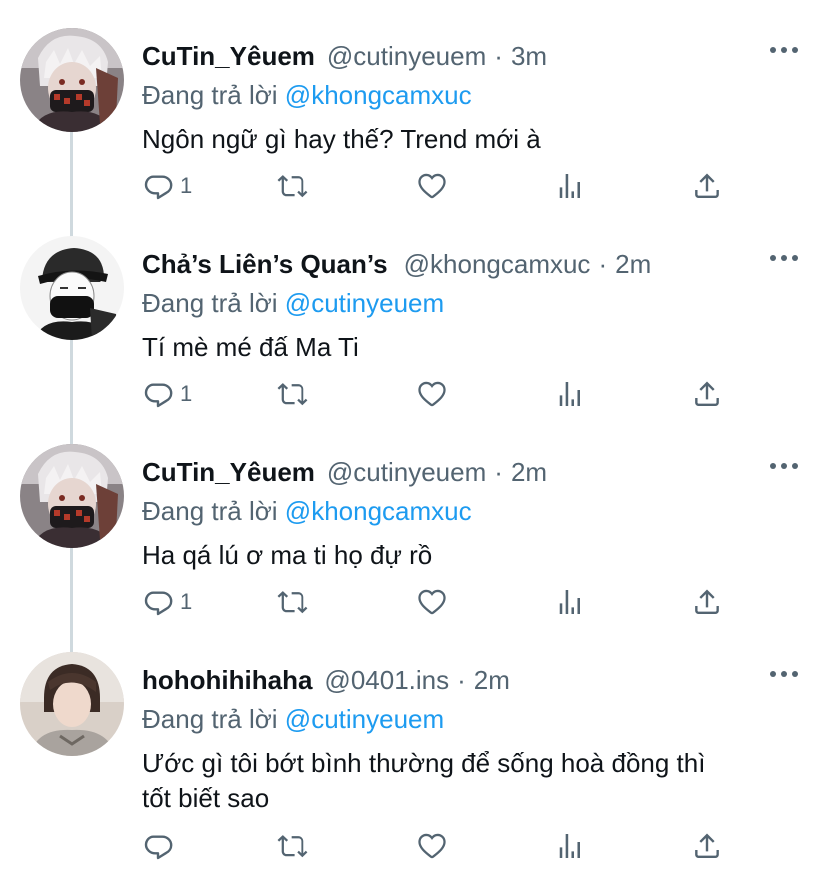 The image size is (828, 871). What do you see at coordinates (265, 264) in the screenshot?
I see `display-name: Chả’s Liên’s Quan’s` at bounding box center [265, 264].